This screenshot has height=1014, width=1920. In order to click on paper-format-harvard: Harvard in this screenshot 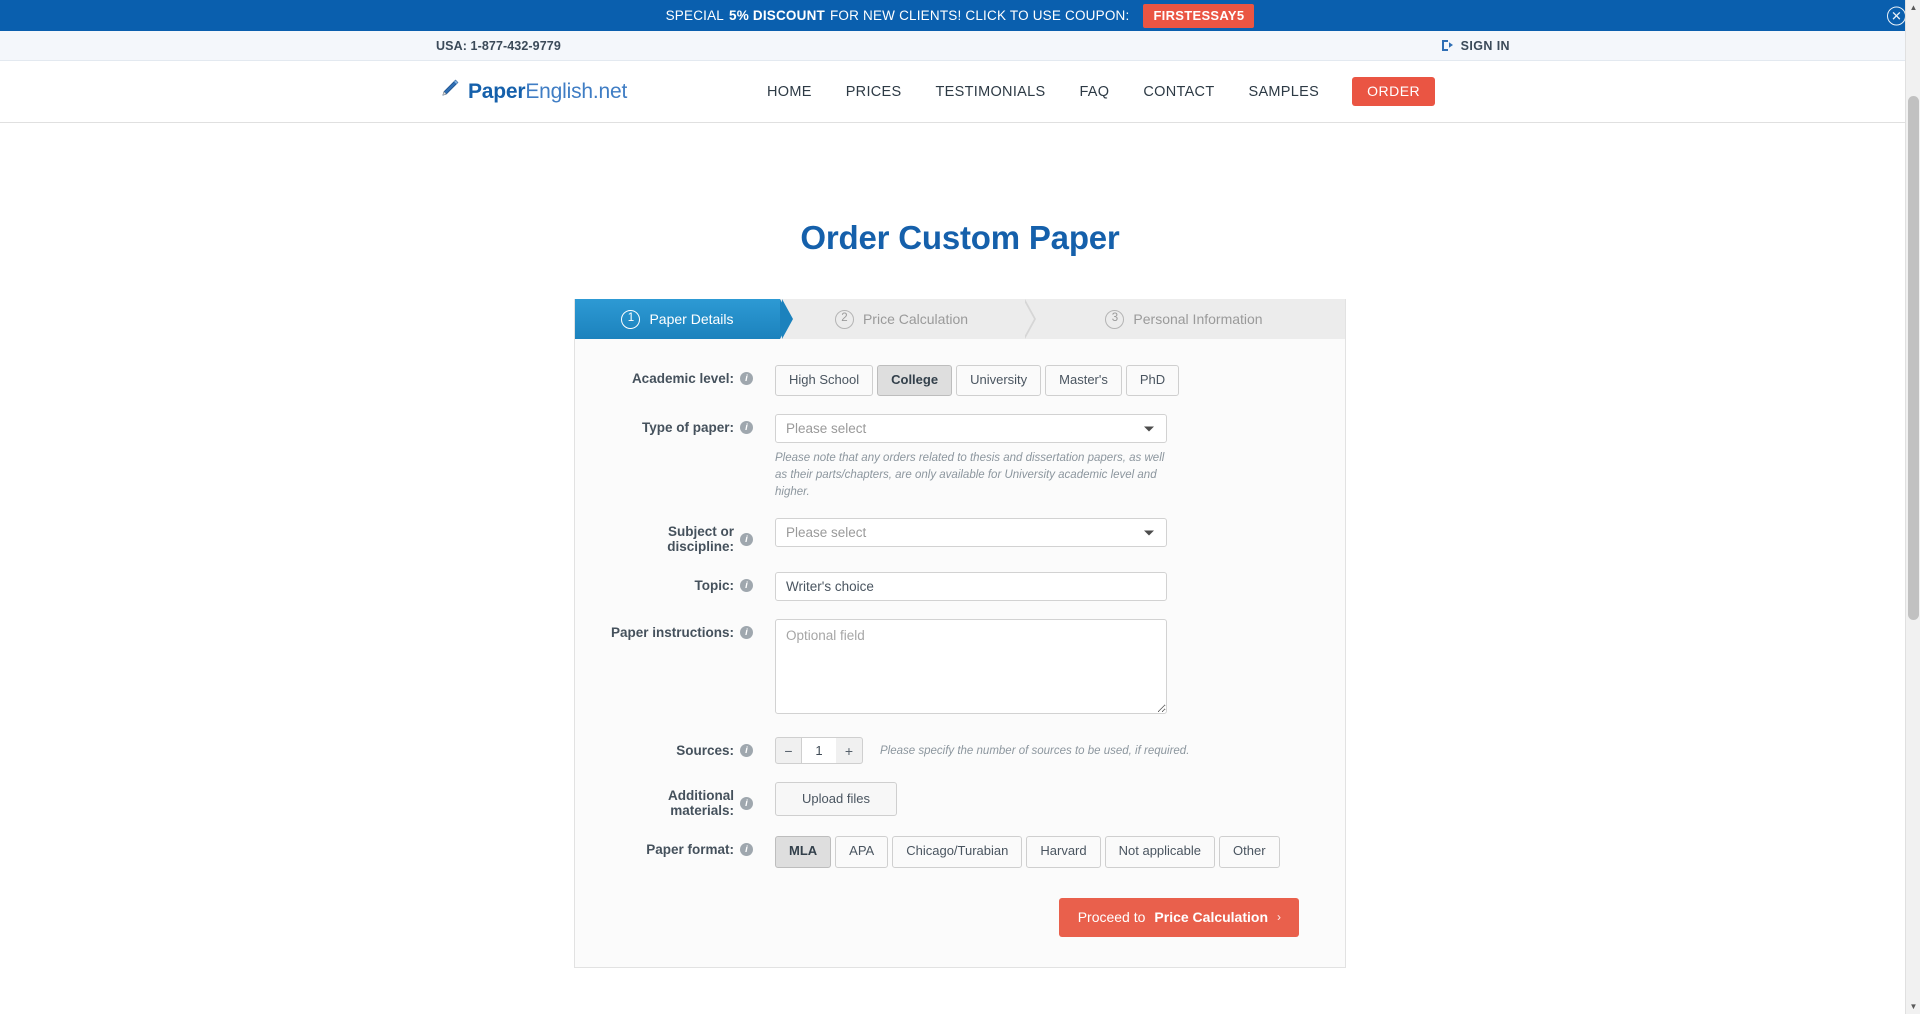, I will do `click(1063, 852)`.